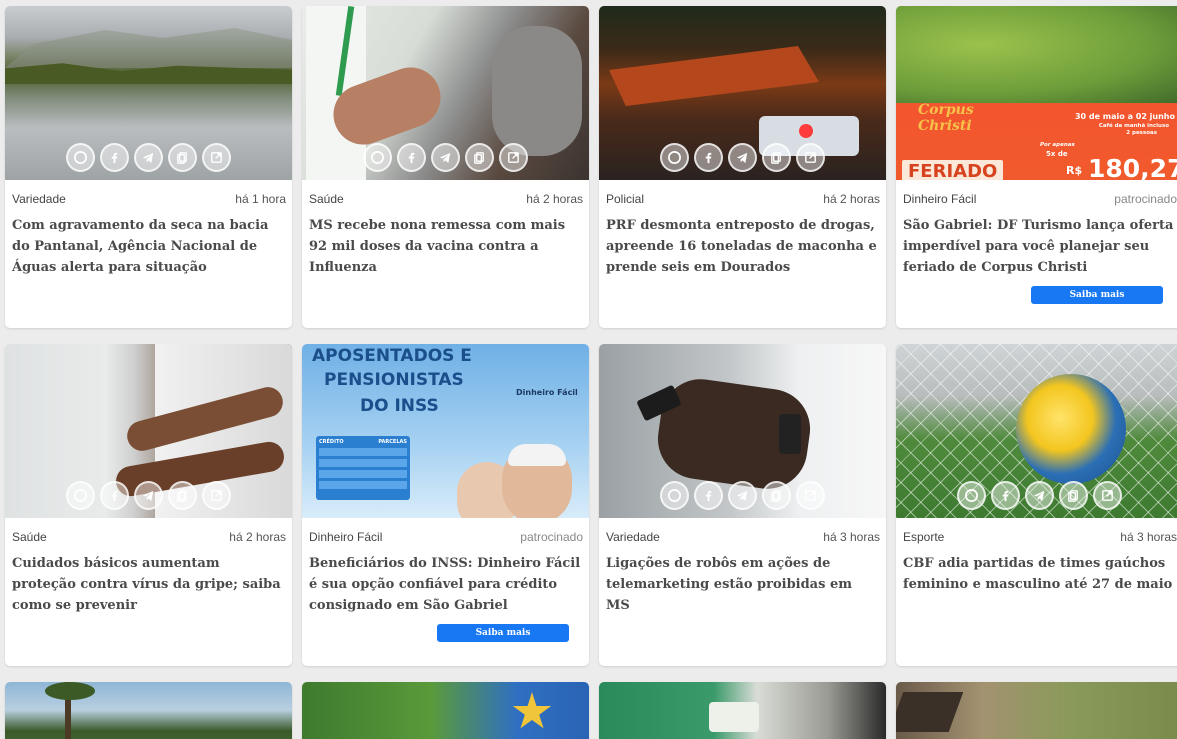 The height and width of the screenshot is (739, 1177). Describe the element at coordinates (1057, 145) in the screenshot. I see `ad-note-only: Por apenas` at that location.